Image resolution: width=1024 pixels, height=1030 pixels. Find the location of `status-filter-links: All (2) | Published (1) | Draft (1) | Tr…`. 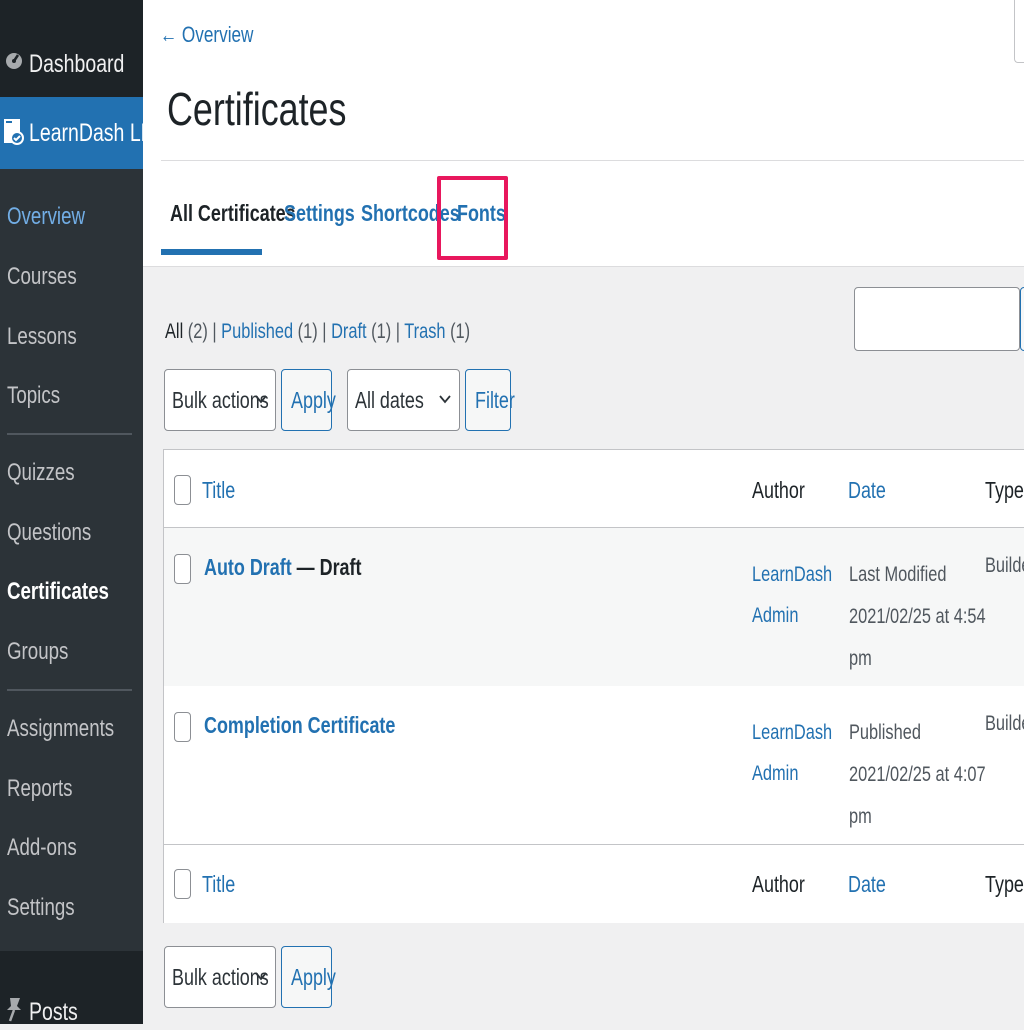

status-filter-links: All (2) | Published (1) | Draft (1) | Tr… is located at coordinates (317, 332).